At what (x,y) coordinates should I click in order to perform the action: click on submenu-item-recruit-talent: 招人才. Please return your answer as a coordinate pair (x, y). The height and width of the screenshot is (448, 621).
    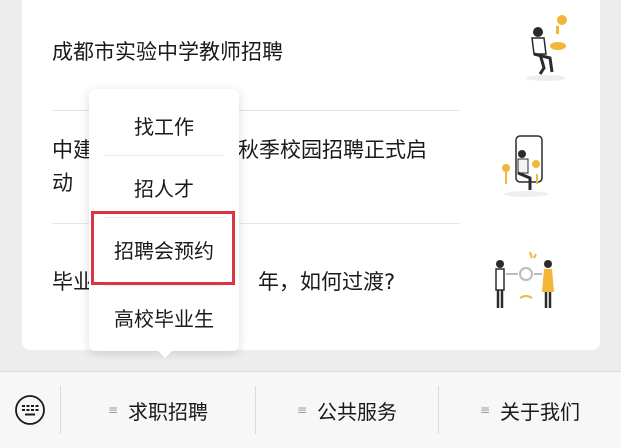
    Looking at the image, I should click on (164, 187).